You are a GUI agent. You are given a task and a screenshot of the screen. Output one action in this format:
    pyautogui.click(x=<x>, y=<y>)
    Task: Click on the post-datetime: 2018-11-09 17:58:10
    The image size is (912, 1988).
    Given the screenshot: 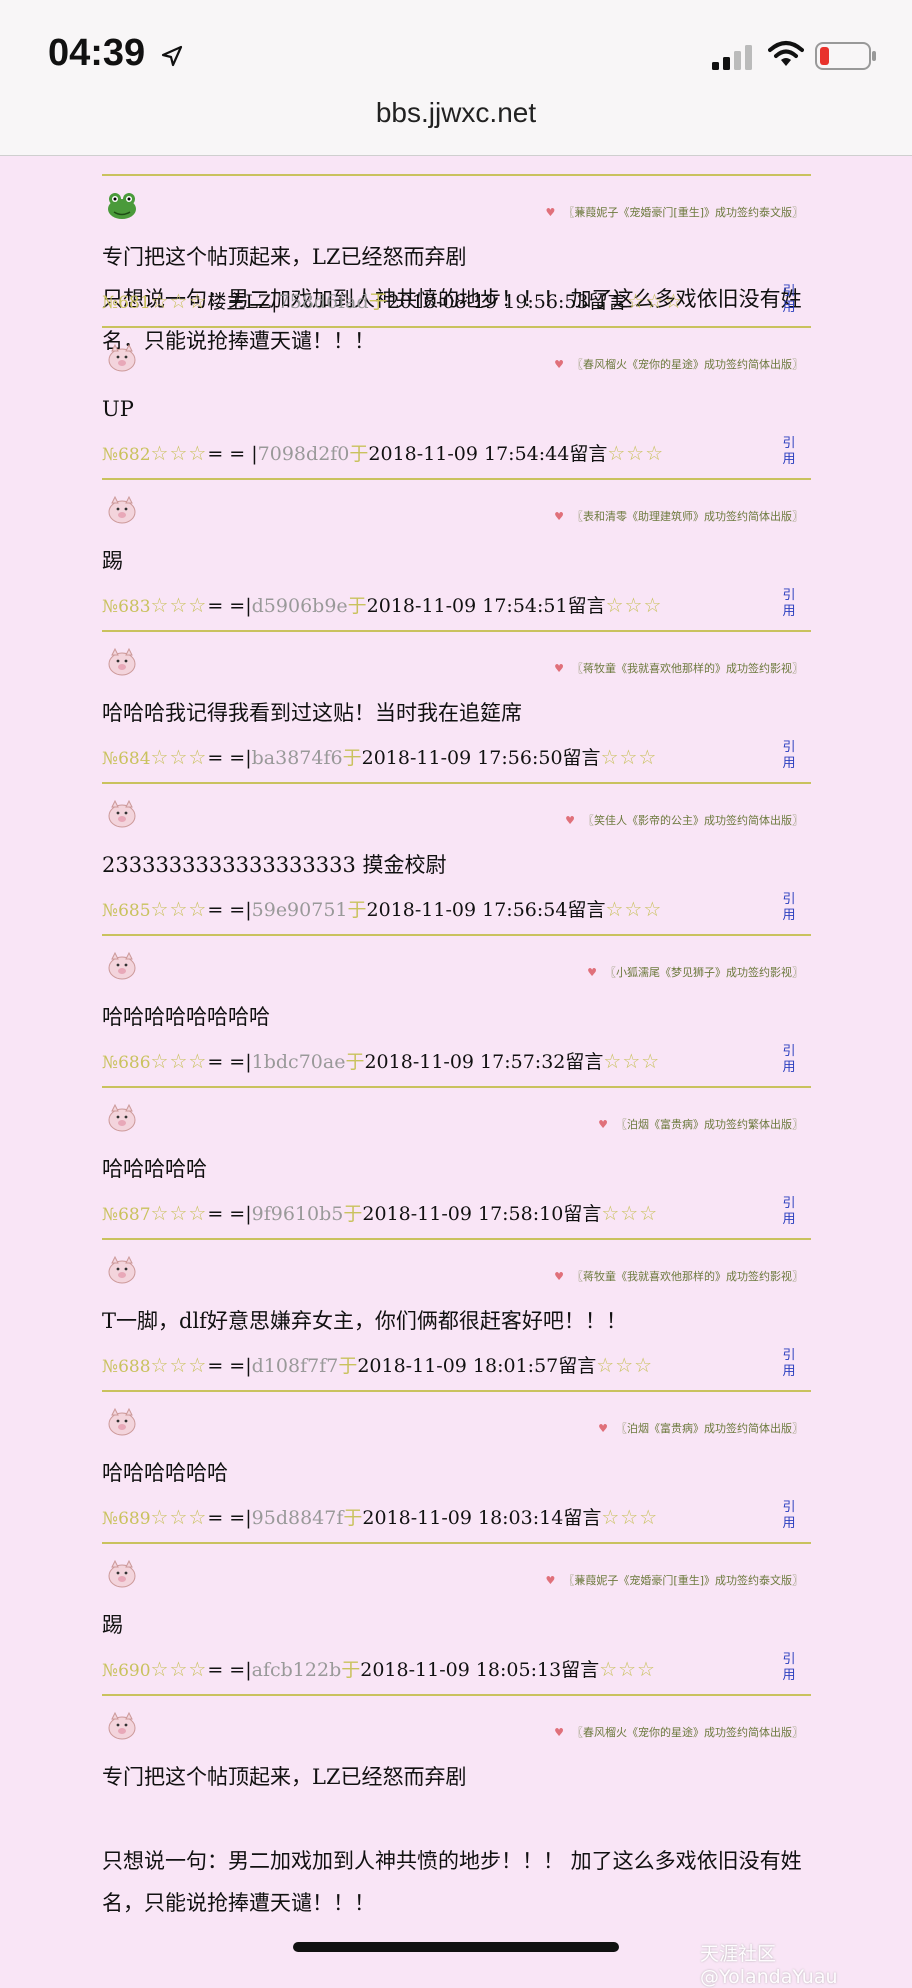 What is the action you would take?
    pyautogui.click(x=463, y=1214)
    